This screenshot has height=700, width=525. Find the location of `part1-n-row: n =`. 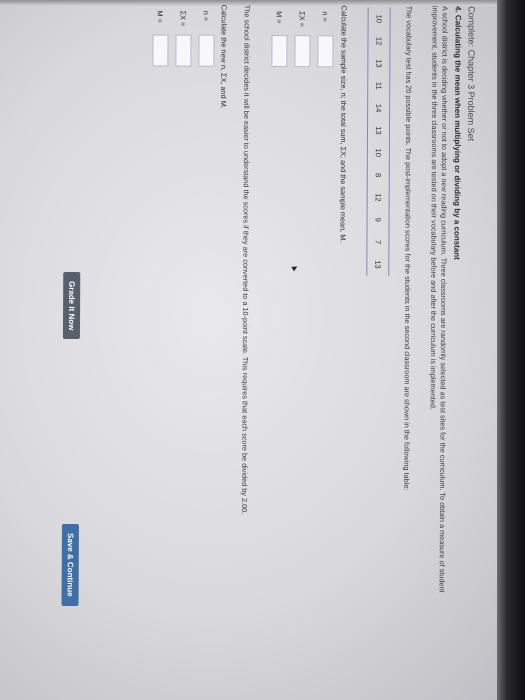

part1-n-row: n = is located at coordinates (325, 39).